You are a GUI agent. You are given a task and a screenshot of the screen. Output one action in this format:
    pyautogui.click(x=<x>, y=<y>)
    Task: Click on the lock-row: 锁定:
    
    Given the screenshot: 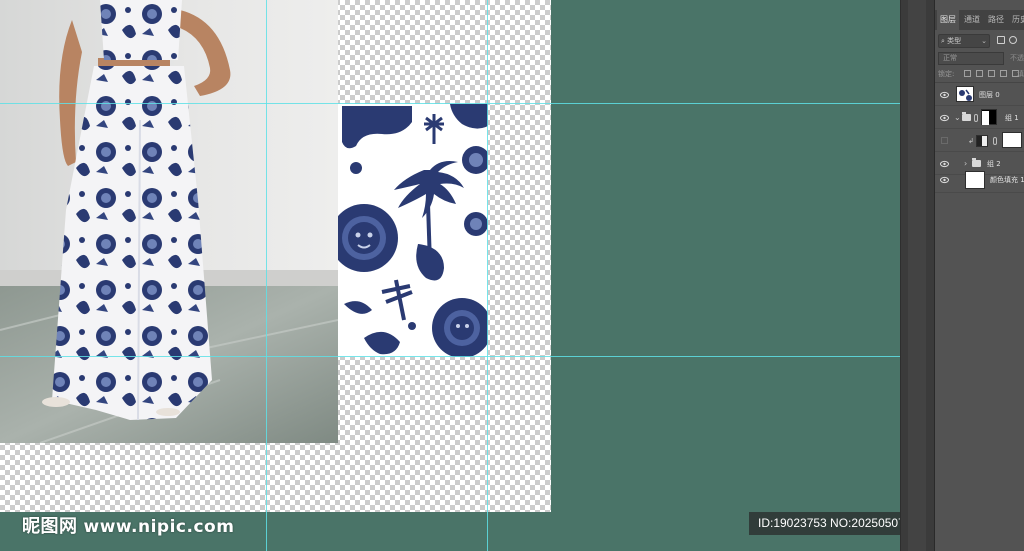 What is the action you would take?
    pyautogui.click(x=981, y=74)
    